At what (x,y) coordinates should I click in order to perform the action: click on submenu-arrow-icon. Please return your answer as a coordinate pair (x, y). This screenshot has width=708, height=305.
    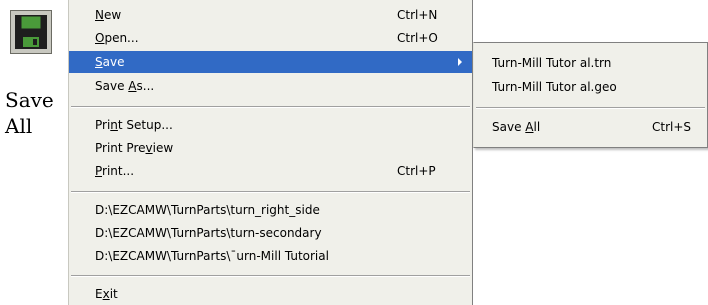
    Looking at the image, I should click on (460, 62).